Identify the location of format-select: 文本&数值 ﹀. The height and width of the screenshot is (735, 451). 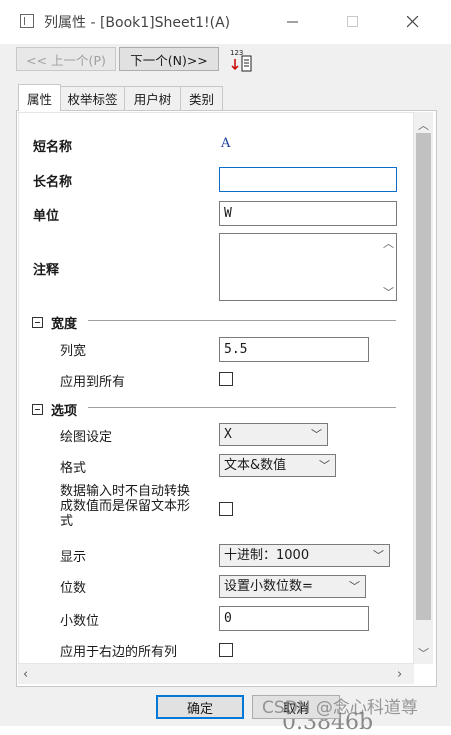
(277, 465).